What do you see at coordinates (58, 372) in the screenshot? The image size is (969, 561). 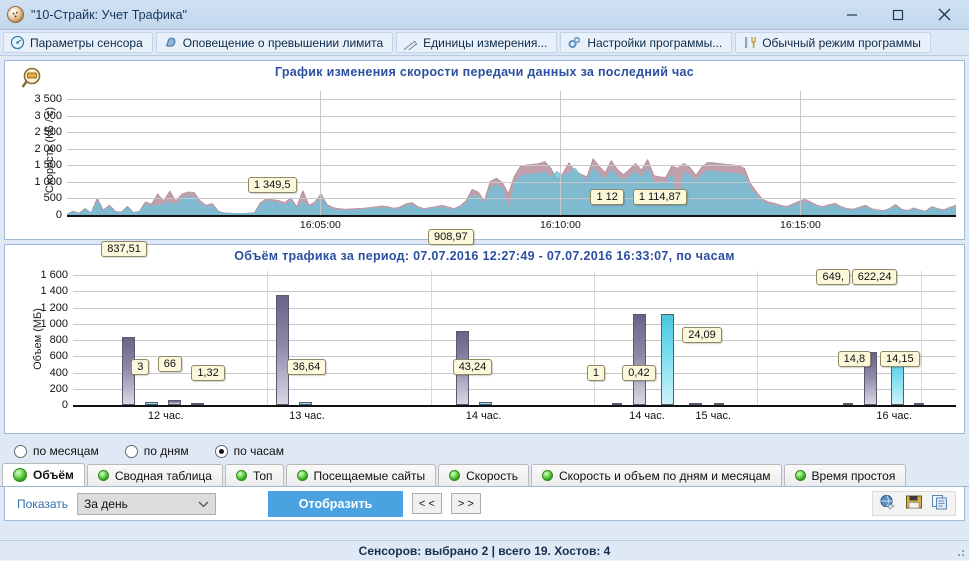 I see `y-axis-tick: 400` at bounding box center [58, 372].